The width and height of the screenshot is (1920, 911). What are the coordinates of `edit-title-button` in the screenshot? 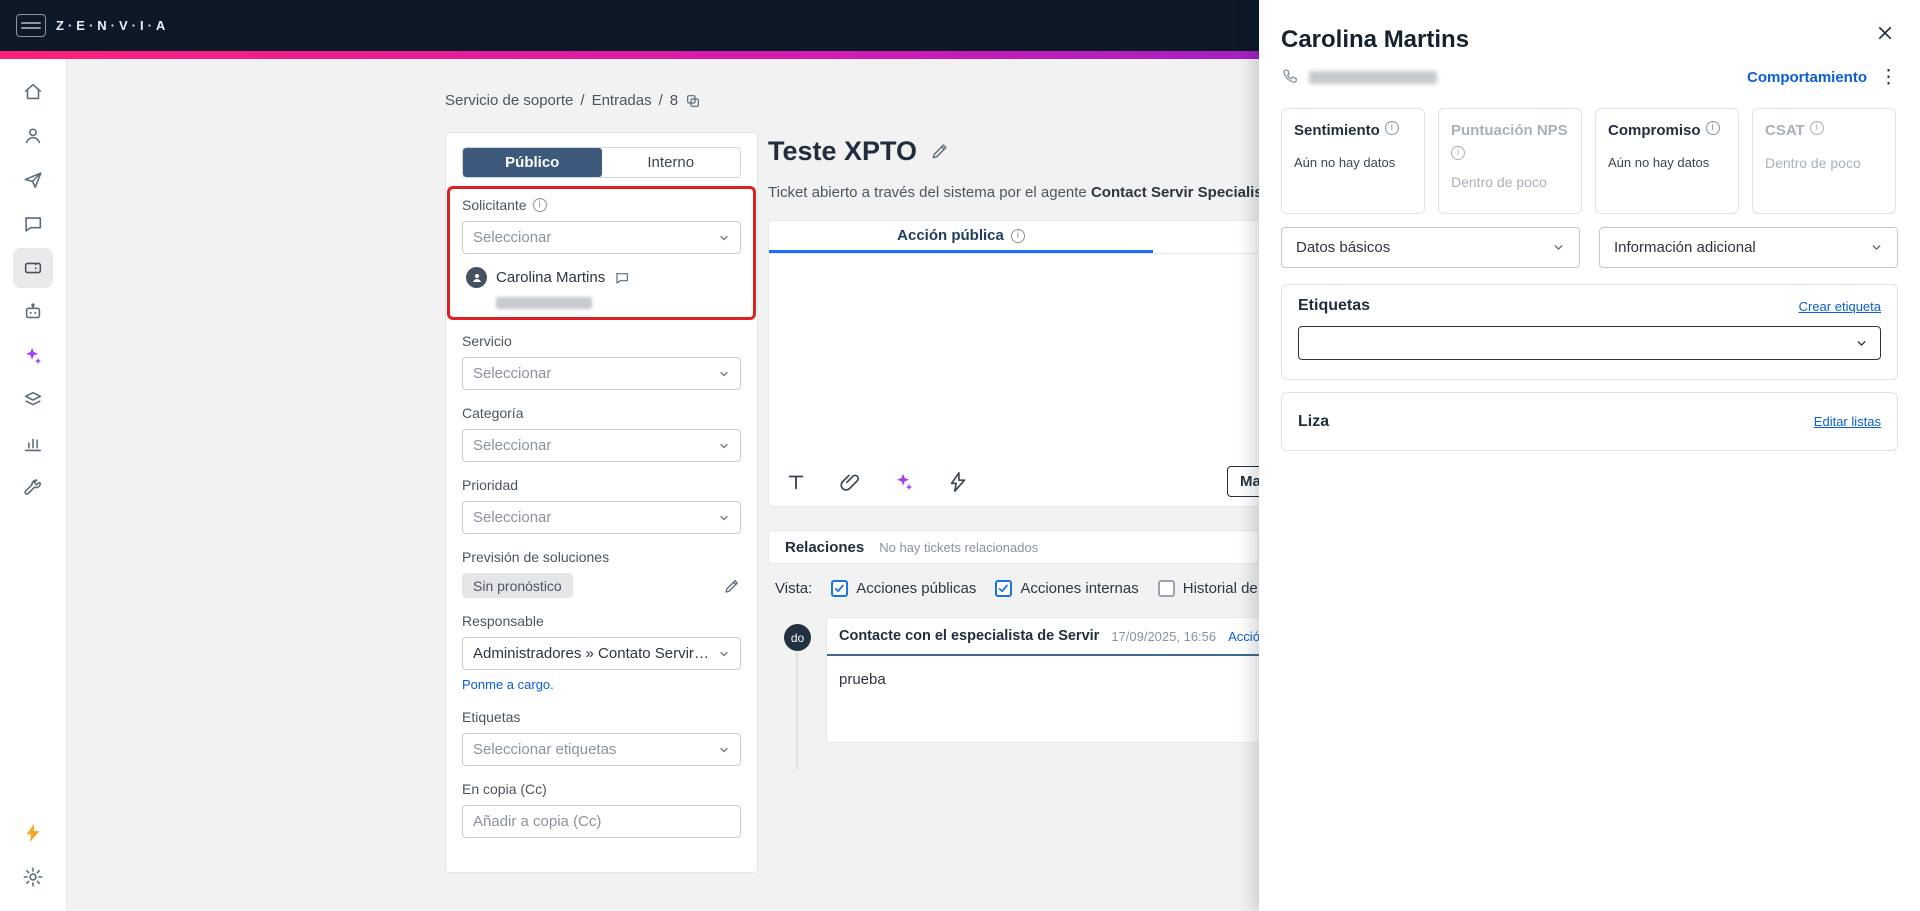 It's located at (940, 151).